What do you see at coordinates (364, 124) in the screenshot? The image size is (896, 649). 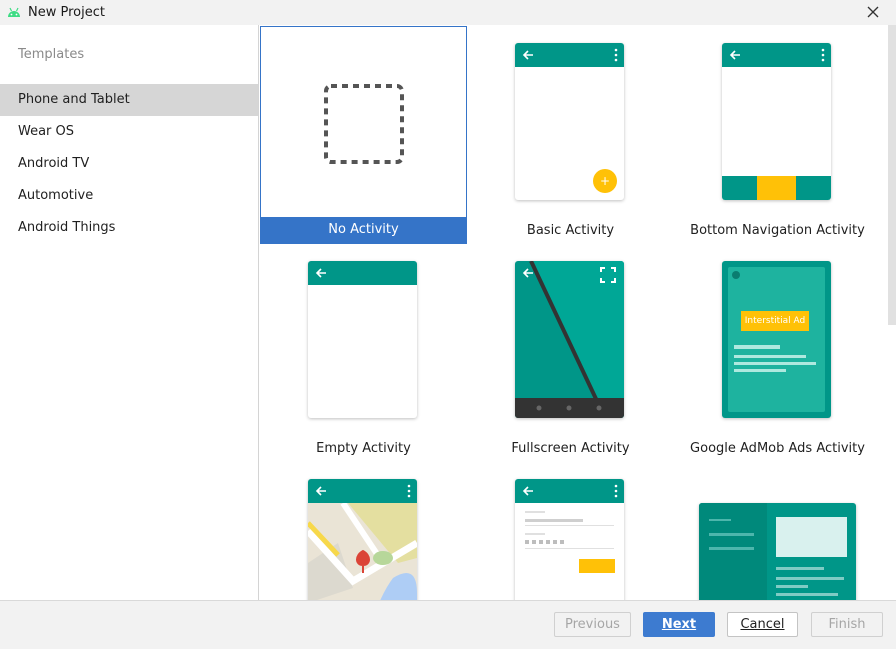 I see `empty-placeholder-icon` at bounding box center [364, 124].